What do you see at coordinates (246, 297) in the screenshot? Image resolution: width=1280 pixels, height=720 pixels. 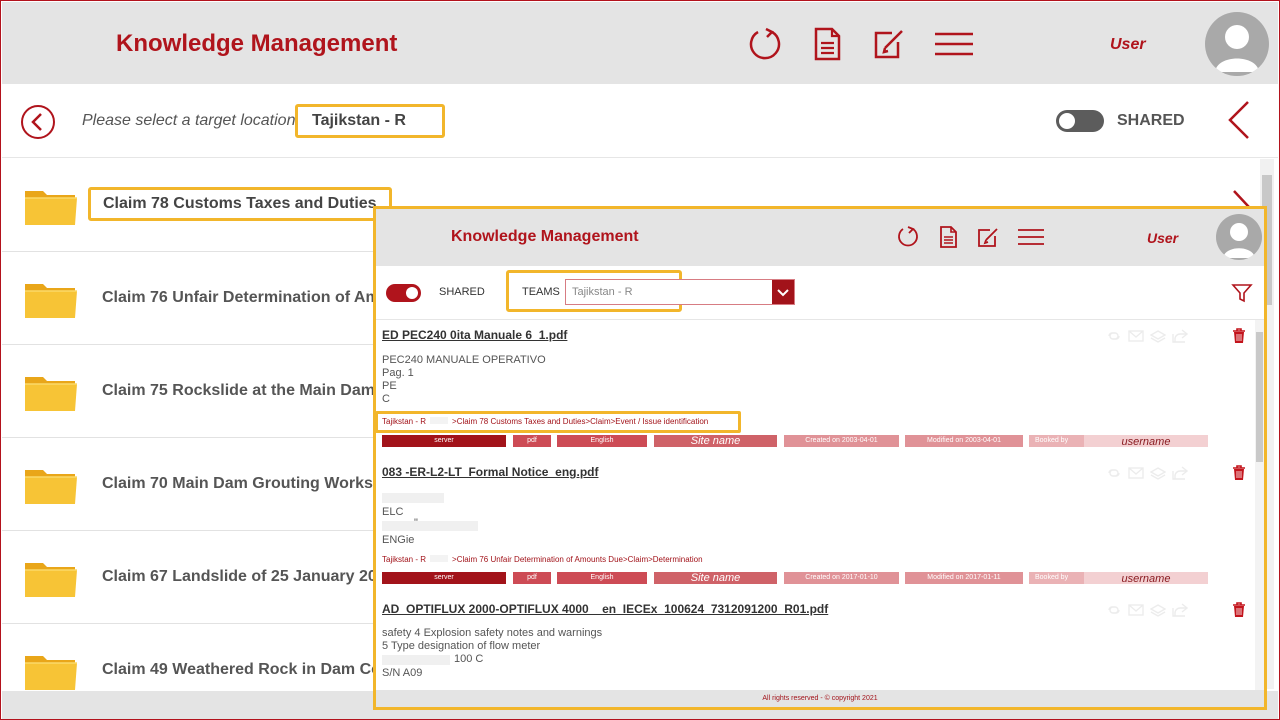 I see `folder-name: Claim 76 Unfair Determination of Amo` at bounding box center [246, 297].